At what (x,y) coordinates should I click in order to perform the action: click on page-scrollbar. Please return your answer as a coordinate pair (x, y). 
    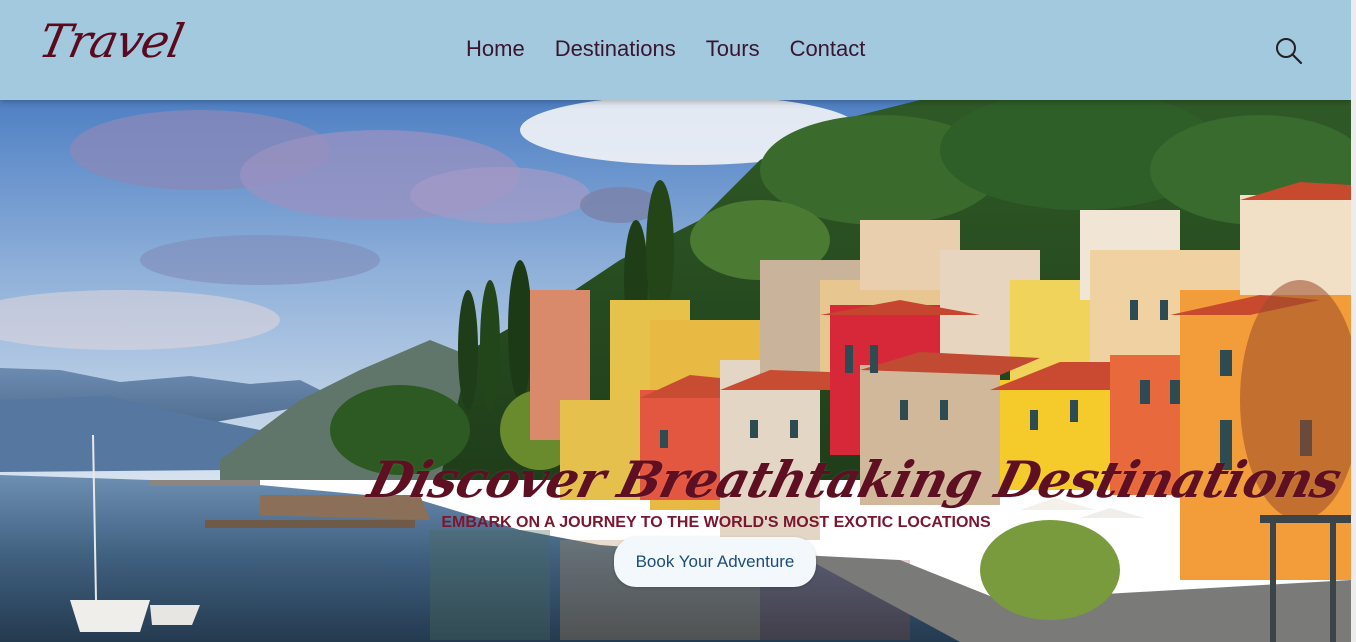
    Looking at the image, I should click on (1353, 321).